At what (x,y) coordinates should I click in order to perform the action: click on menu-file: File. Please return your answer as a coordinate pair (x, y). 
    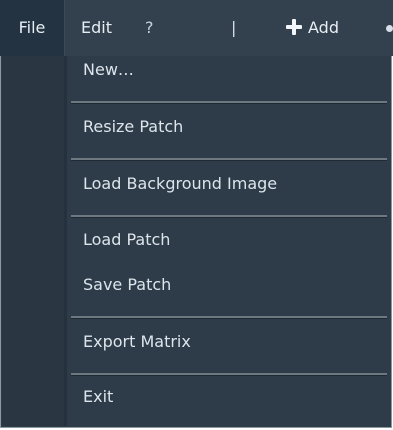
    Looking at the image, I should click on (32, 28).